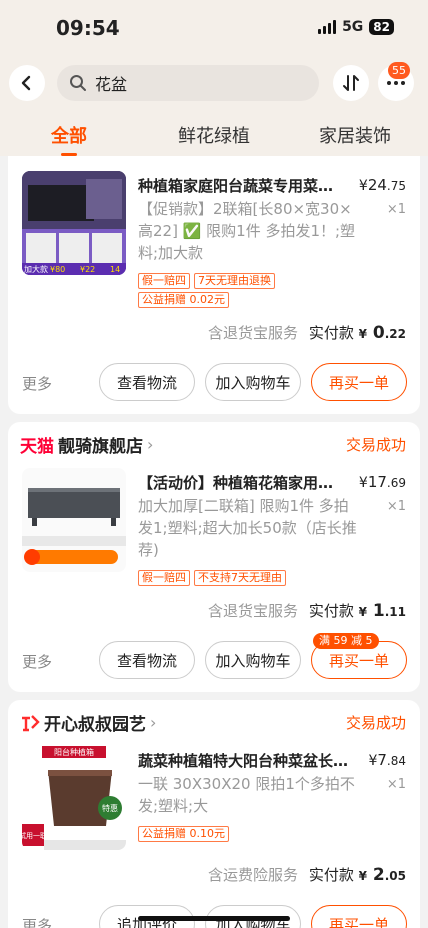  What do you see at coordinates (396, 186) in the screenshot?
I see `price-decimal: .75` at bounding box center [396, 186].